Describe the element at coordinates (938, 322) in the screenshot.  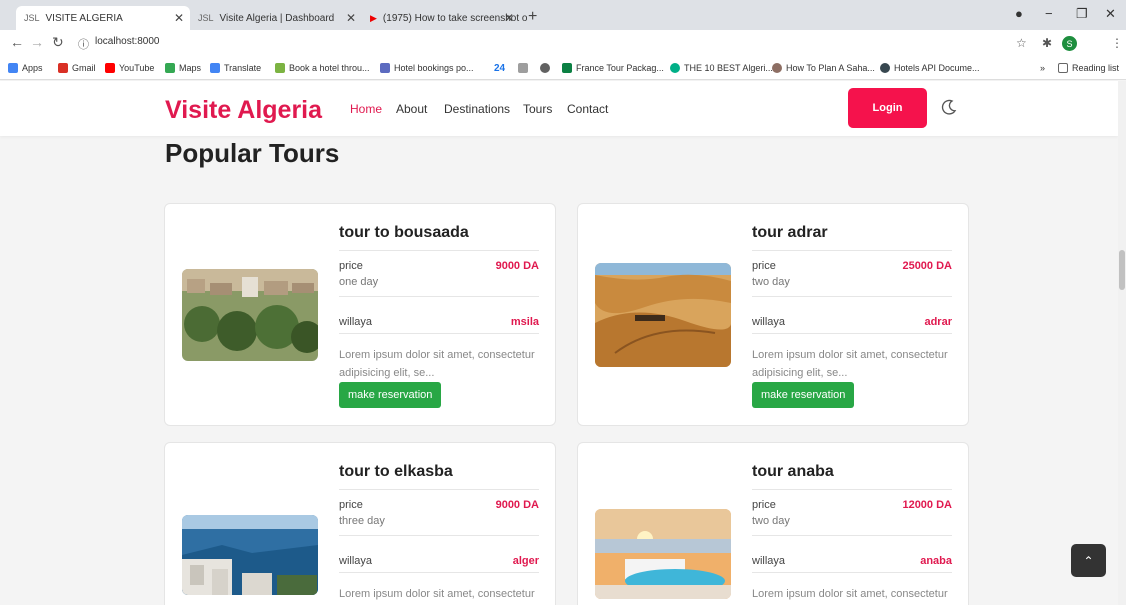
I see `willaya-value: adrar` at that location.